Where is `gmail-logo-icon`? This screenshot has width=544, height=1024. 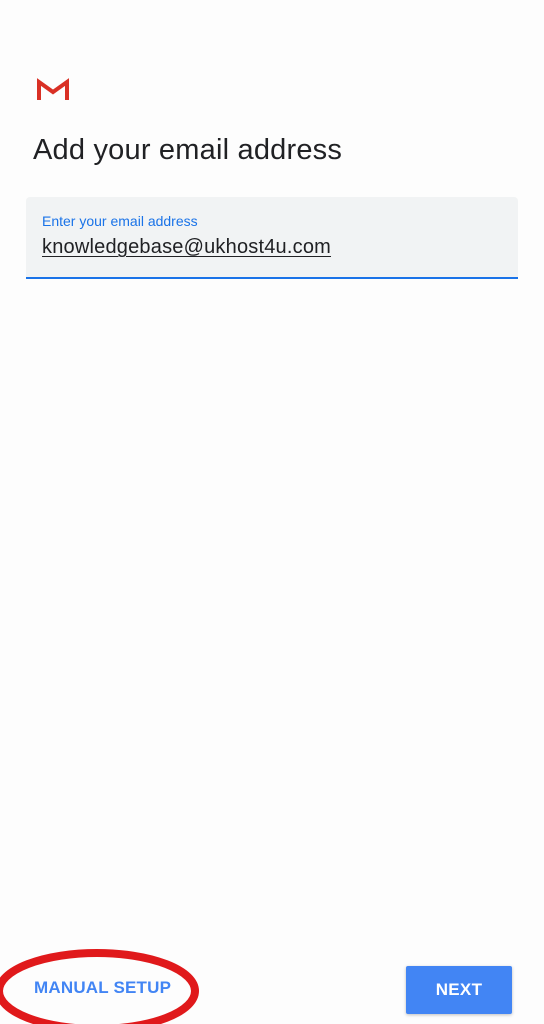
gmail-logo-icon is located at coordinates (53, 89).